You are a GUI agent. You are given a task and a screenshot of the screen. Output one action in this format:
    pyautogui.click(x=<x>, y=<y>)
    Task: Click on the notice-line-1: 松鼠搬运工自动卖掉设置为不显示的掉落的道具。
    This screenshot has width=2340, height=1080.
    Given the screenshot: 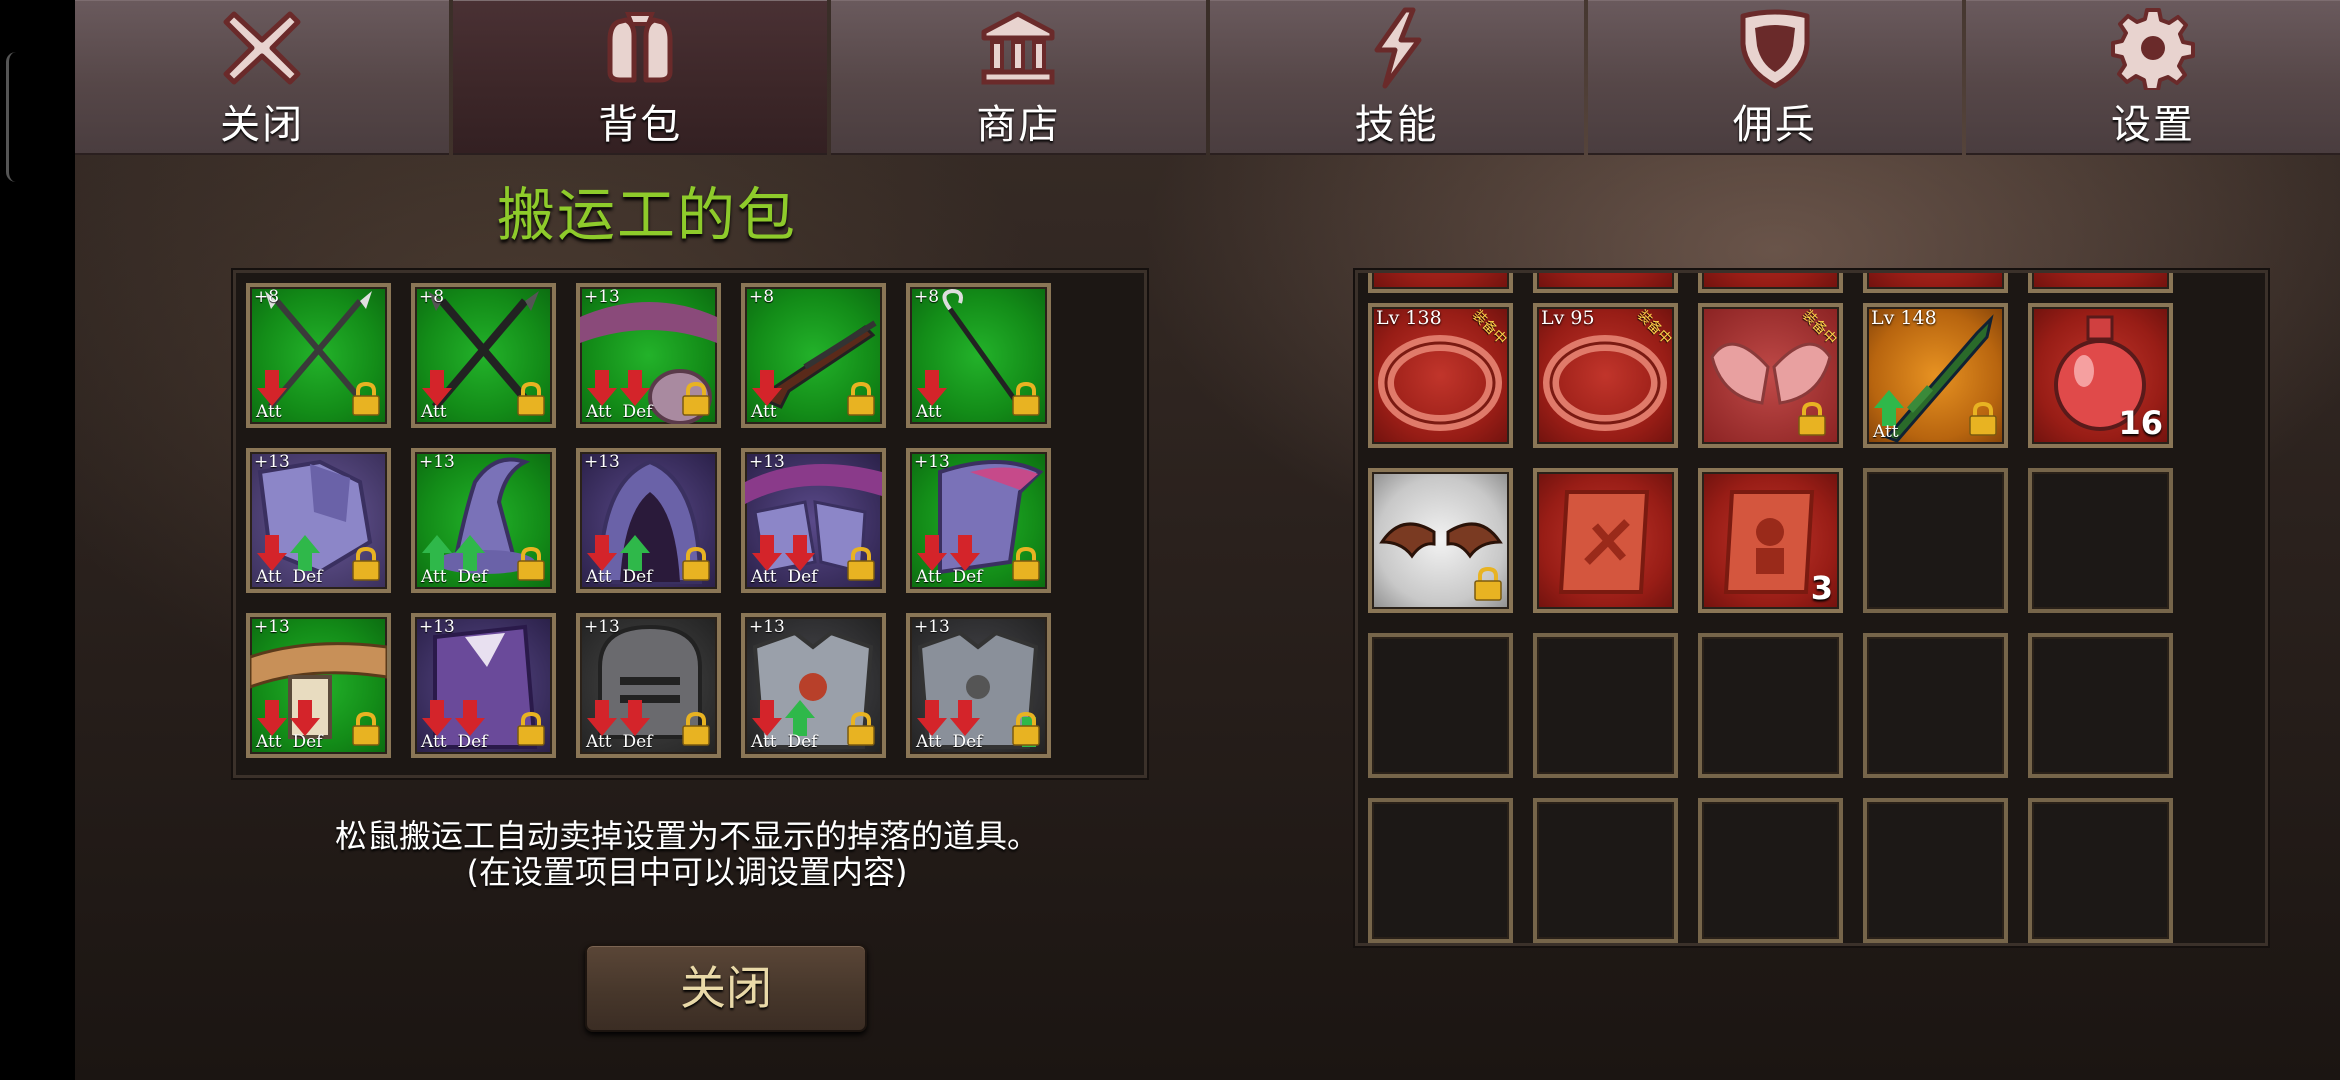 What is the action you would take?
    pyautogui.click(x=686, y=836)
    